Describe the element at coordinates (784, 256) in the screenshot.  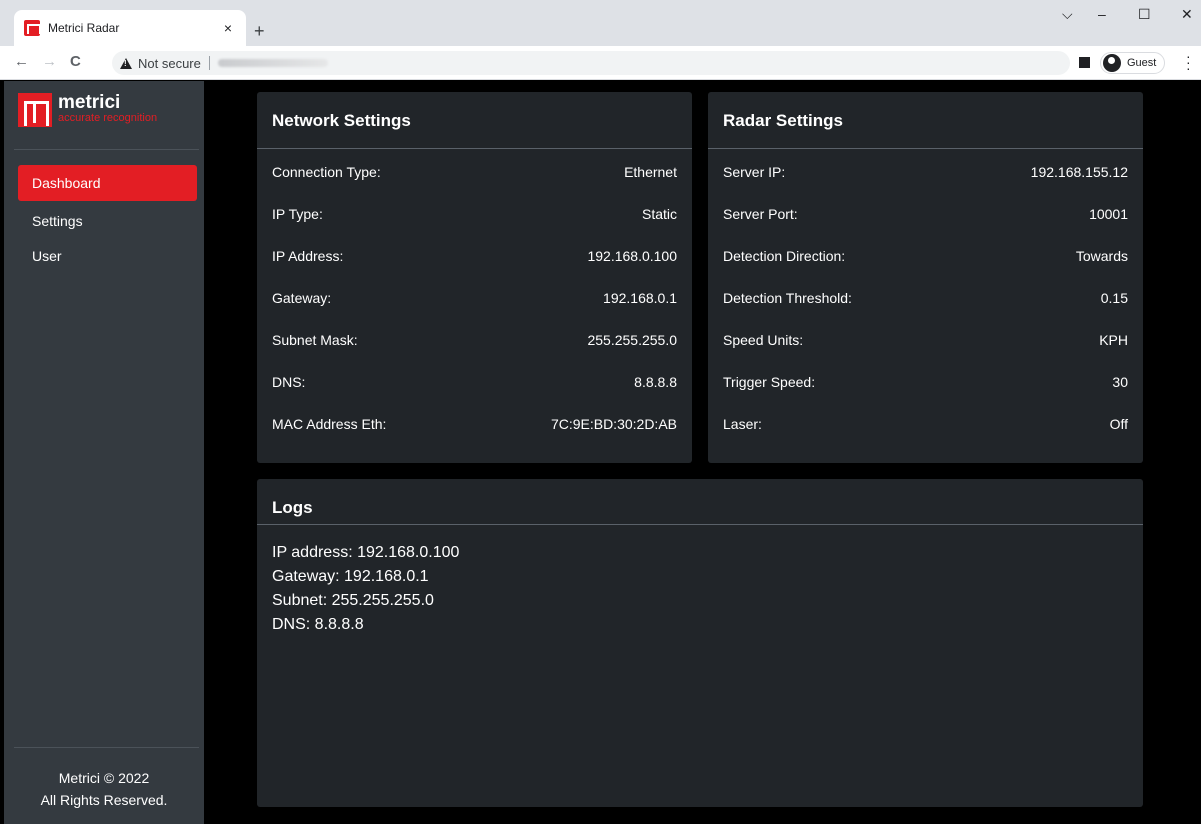
I see `row-label: Detection Direction:` at that location.